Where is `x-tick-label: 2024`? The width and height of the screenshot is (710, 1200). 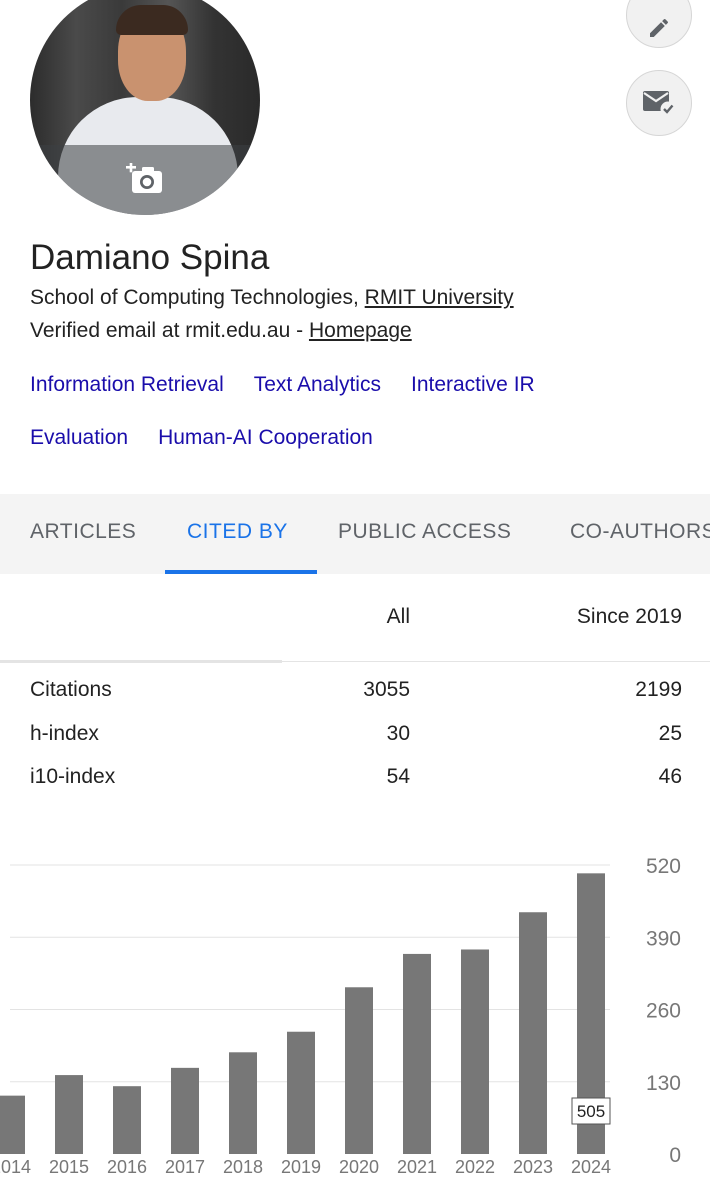 x-tick-label: 2024 is located at coordinates (591, 1167).